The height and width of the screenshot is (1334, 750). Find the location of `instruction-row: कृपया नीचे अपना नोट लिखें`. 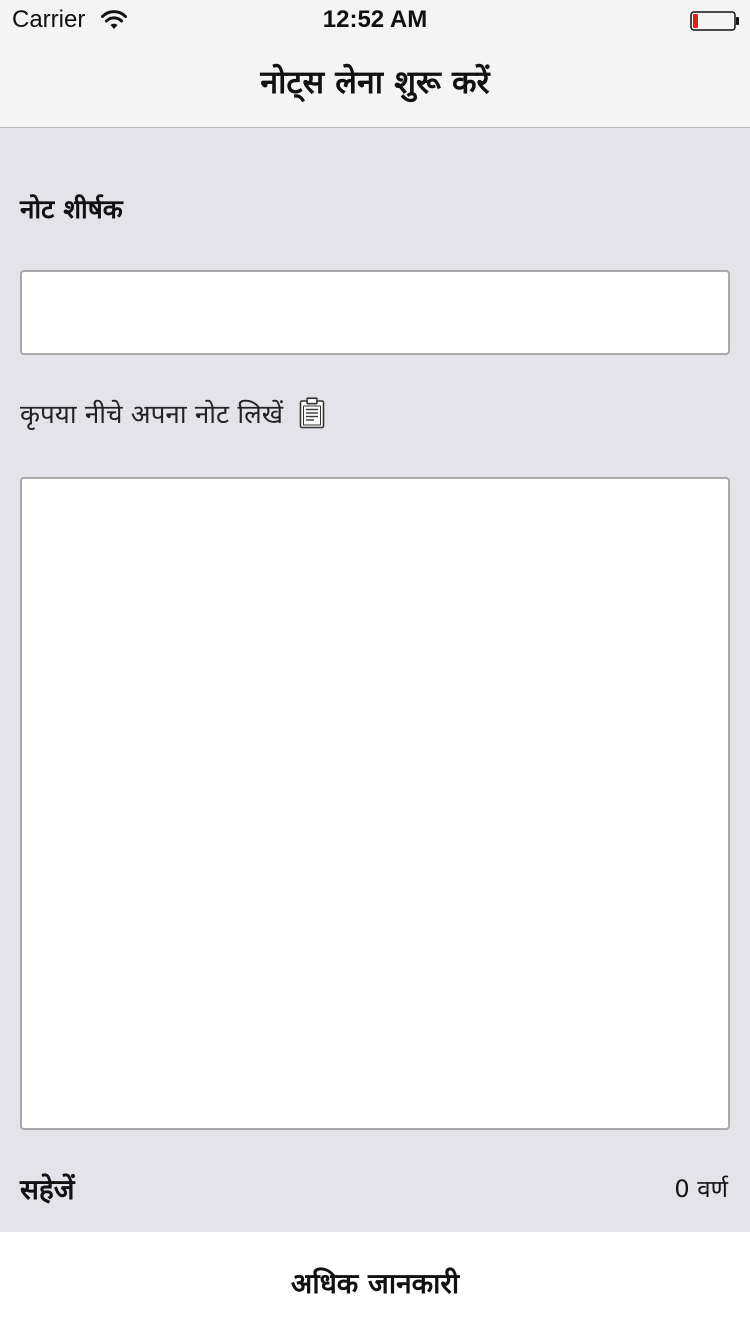

instruction-row: कृपया नीचे अपना नोट लिखें is located at coordinates (172, 413).